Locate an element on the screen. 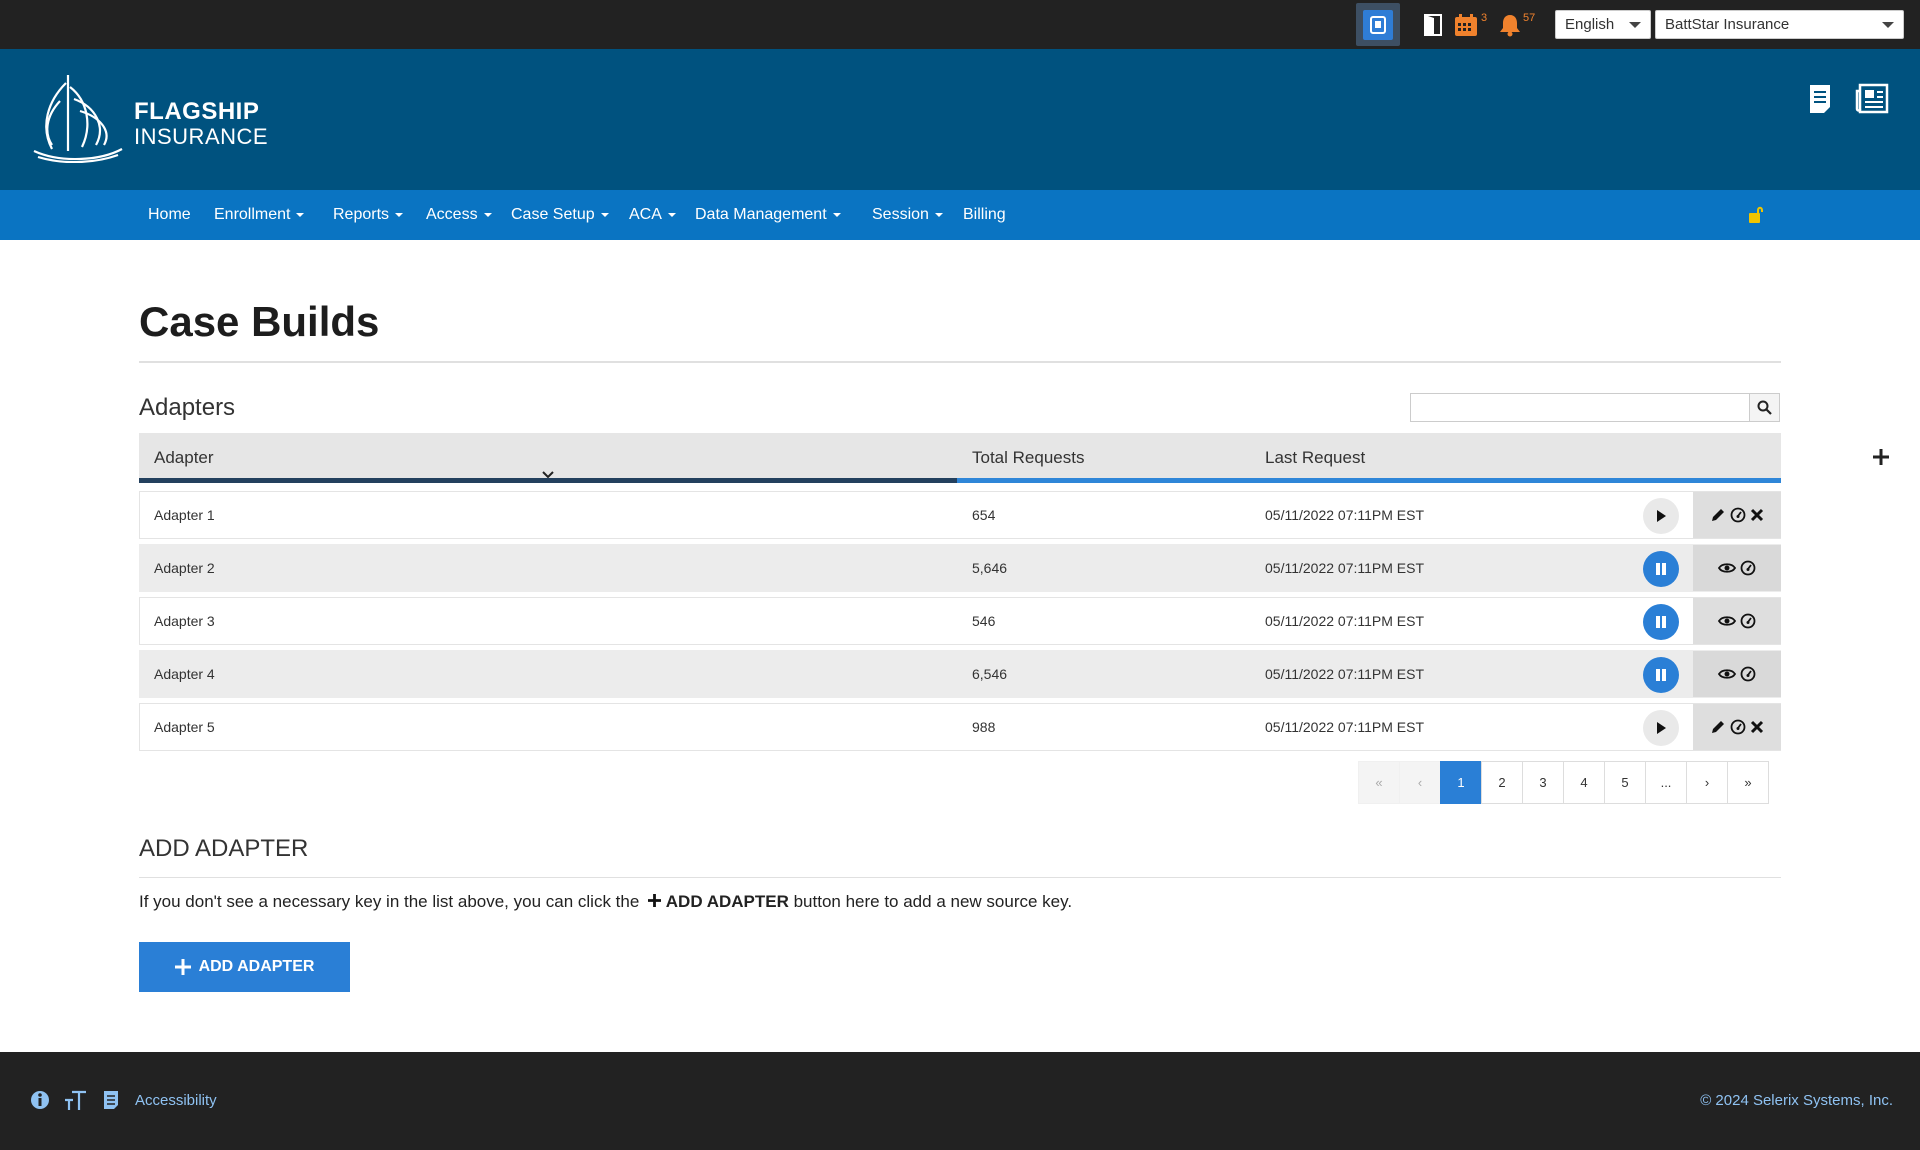  nav-session: Session is located at coordinates (907, 215).